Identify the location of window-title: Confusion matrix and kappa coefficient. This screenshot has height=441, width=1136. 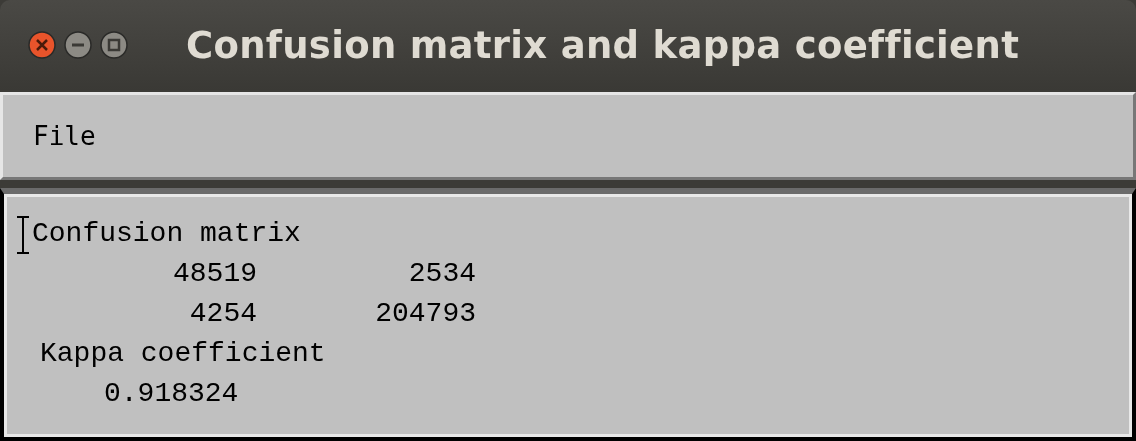
(603, 45).